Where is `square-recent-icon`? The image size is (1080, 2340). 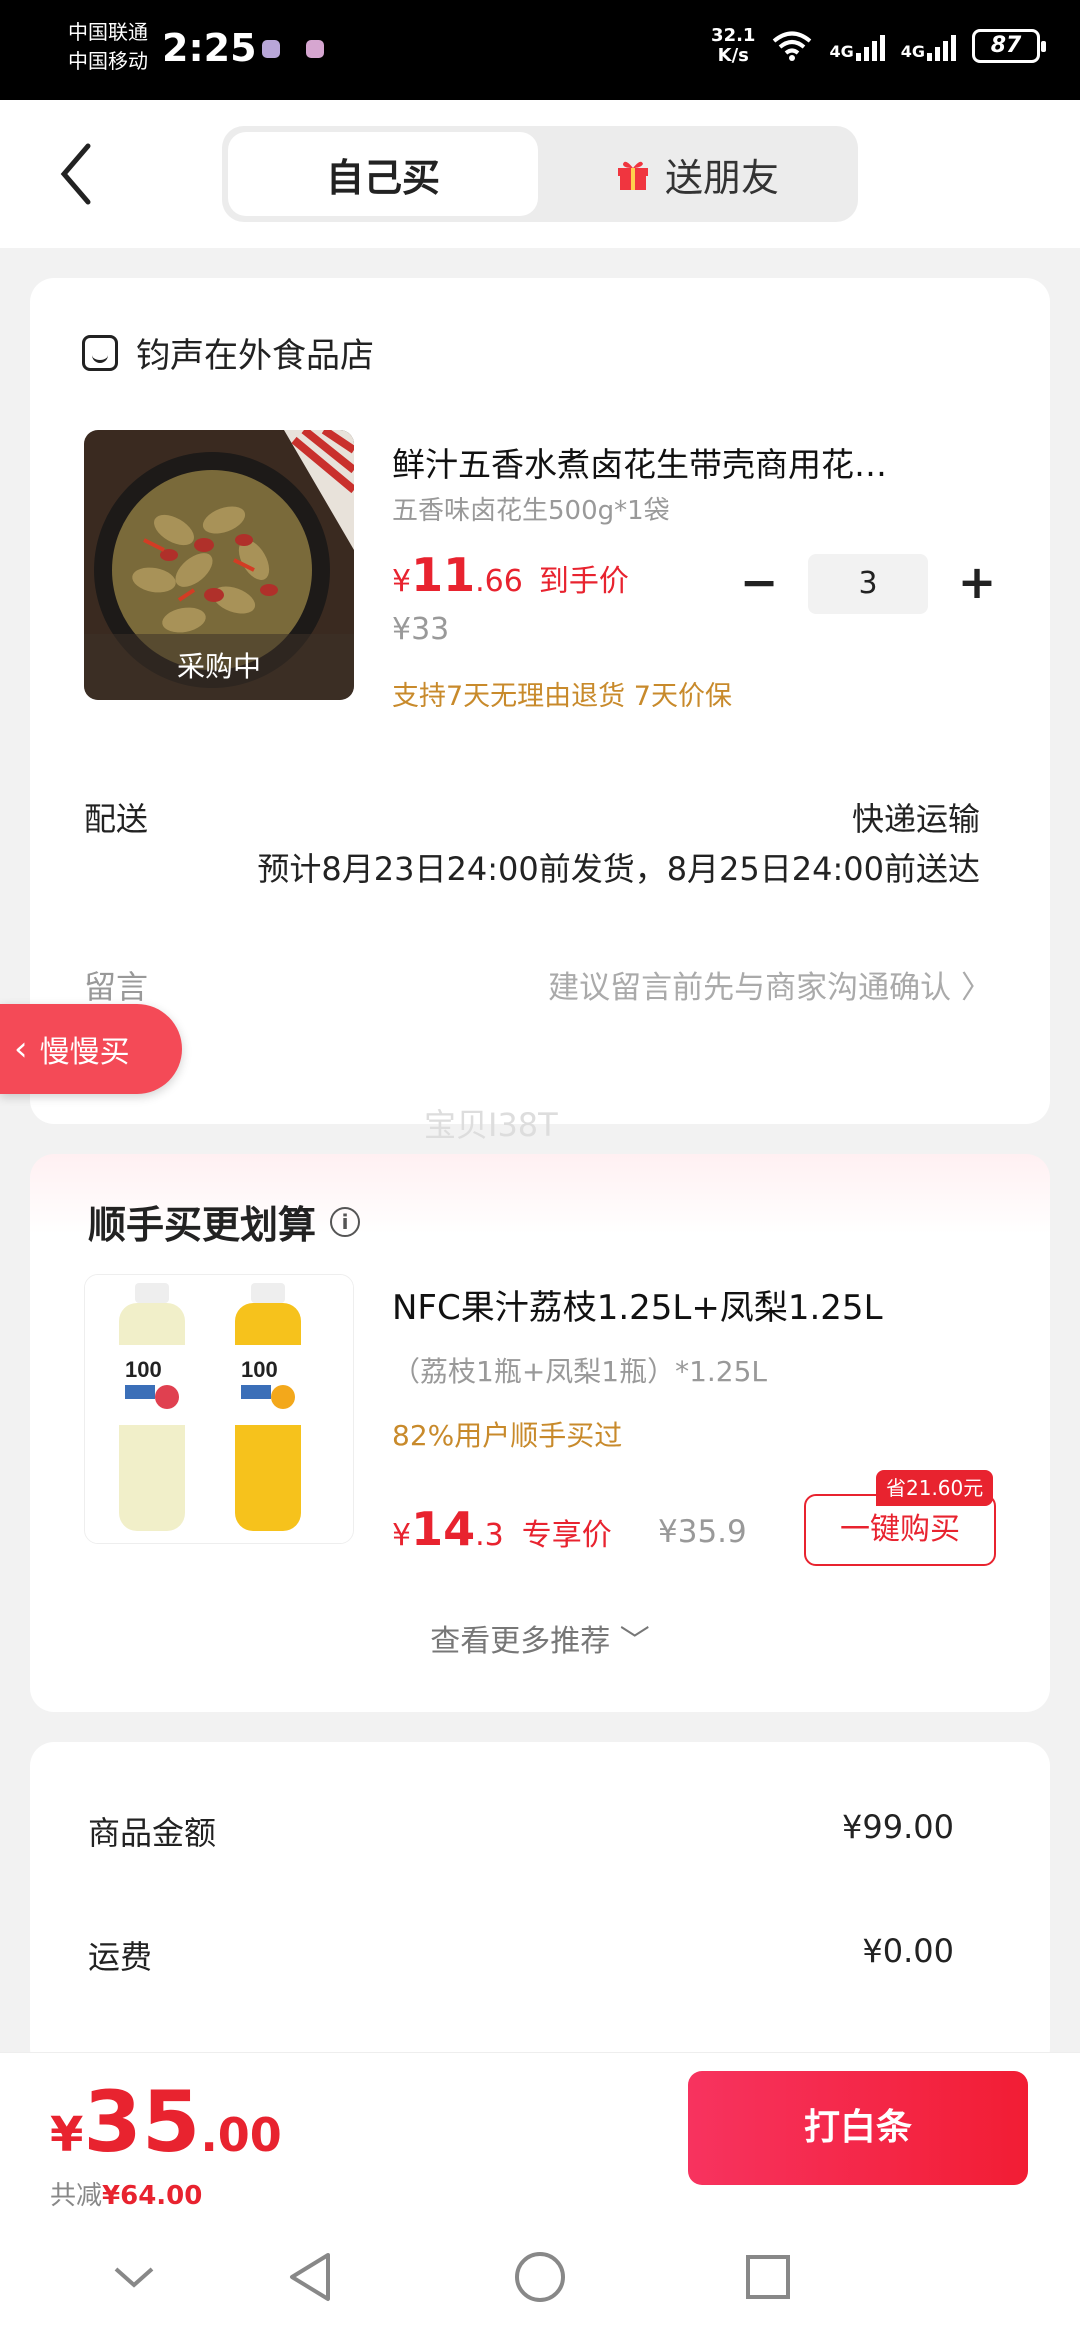 square-recent-icon is located at coordinates (768, 2277).